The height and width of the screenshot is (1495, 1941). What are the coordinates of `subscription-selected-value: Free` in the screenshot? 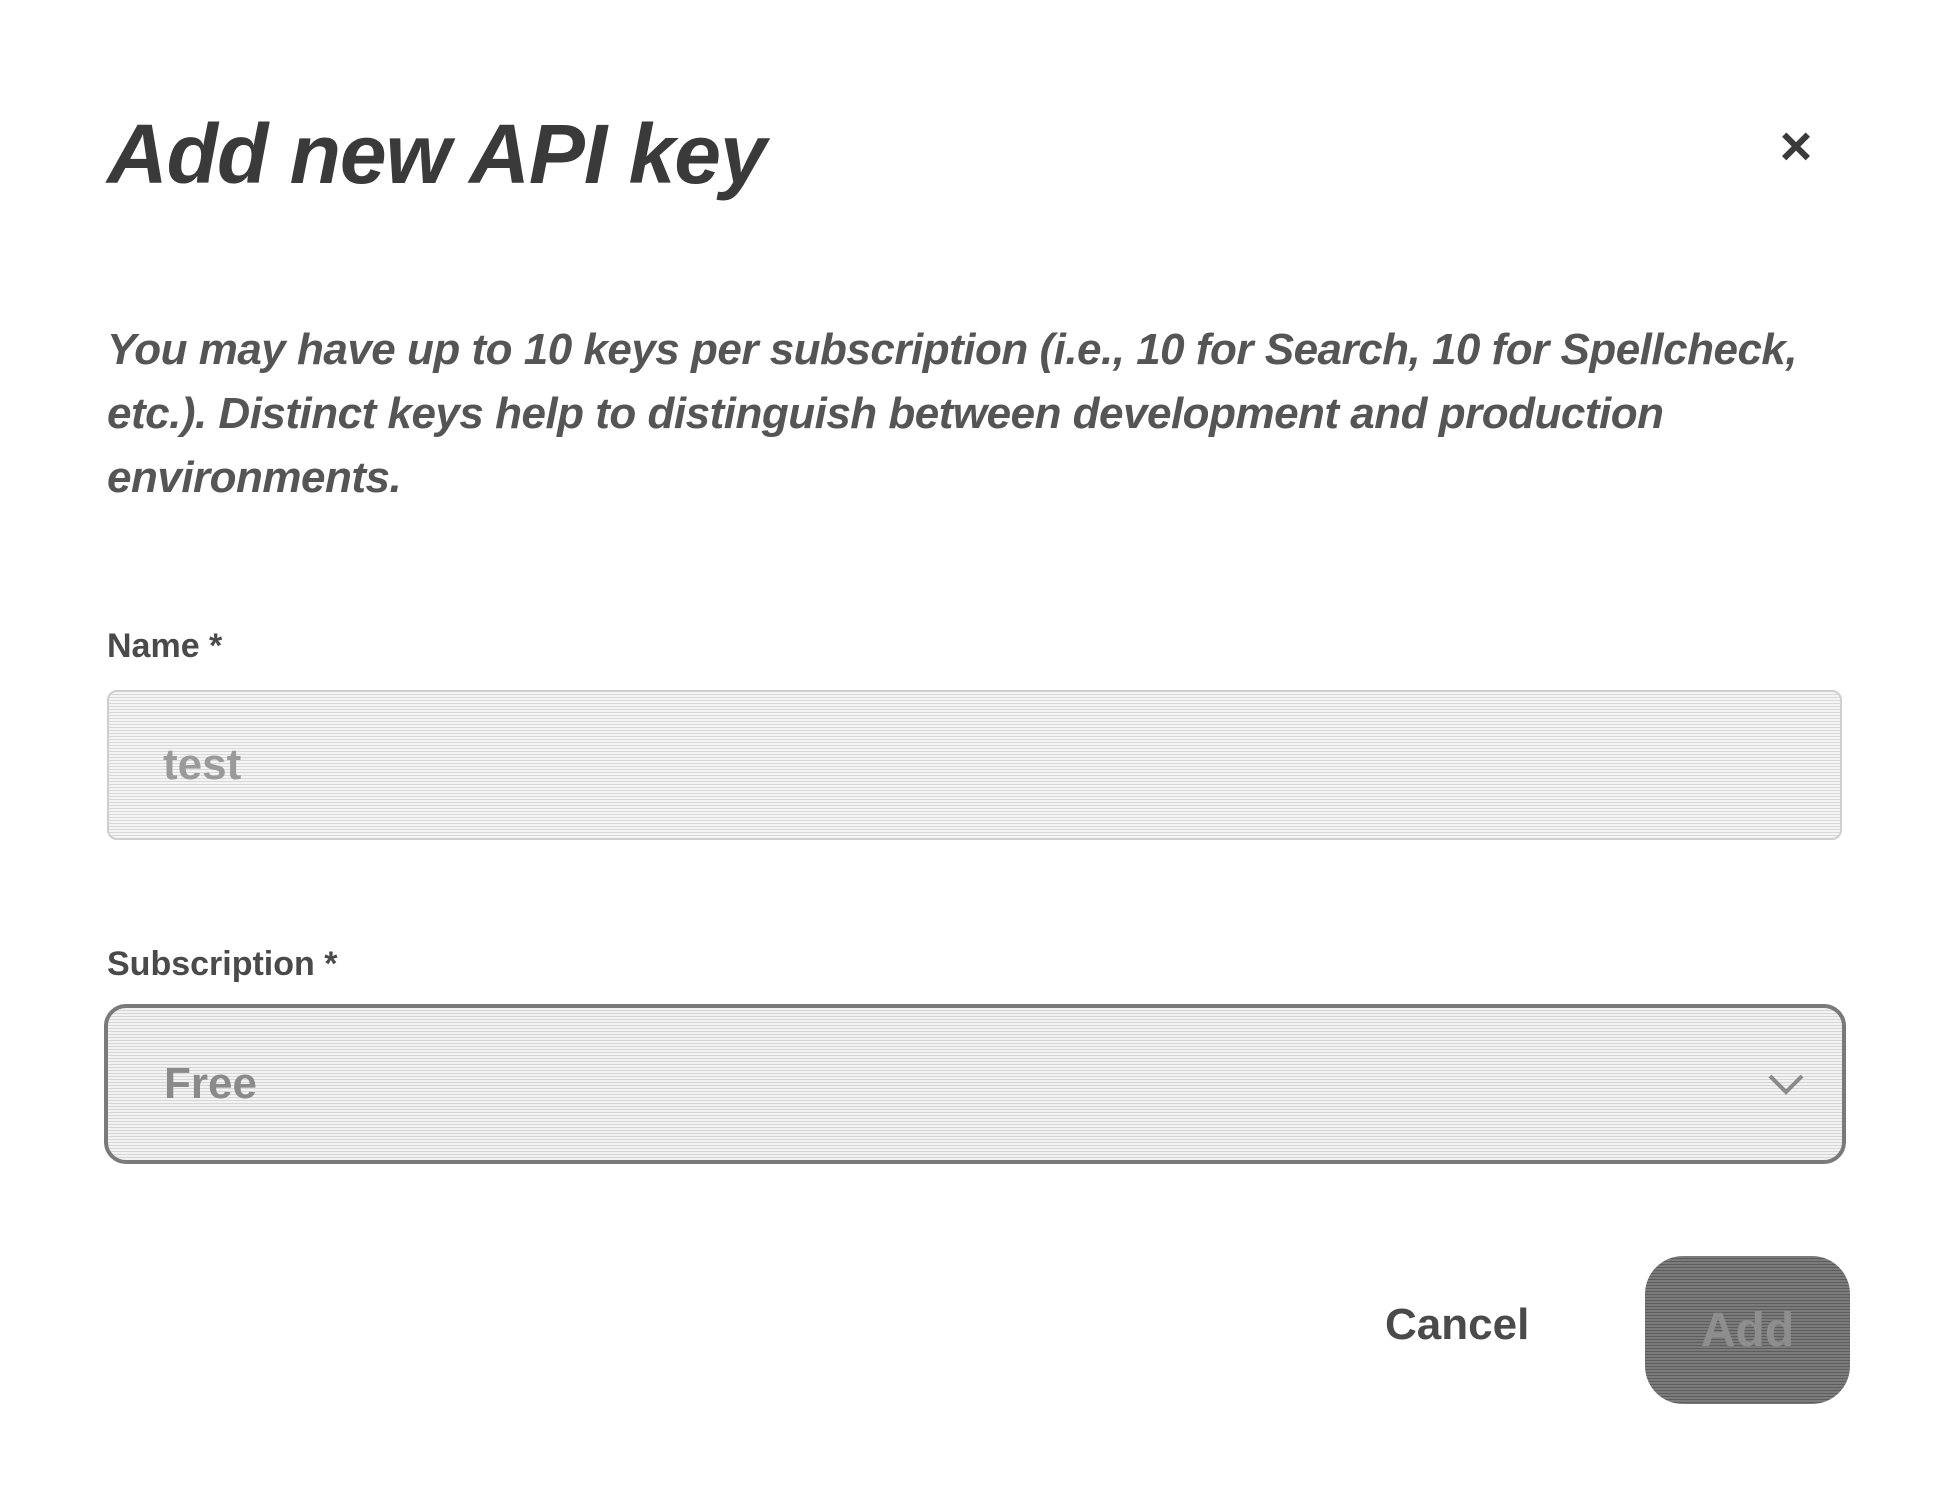 It's located at (210, 1083).